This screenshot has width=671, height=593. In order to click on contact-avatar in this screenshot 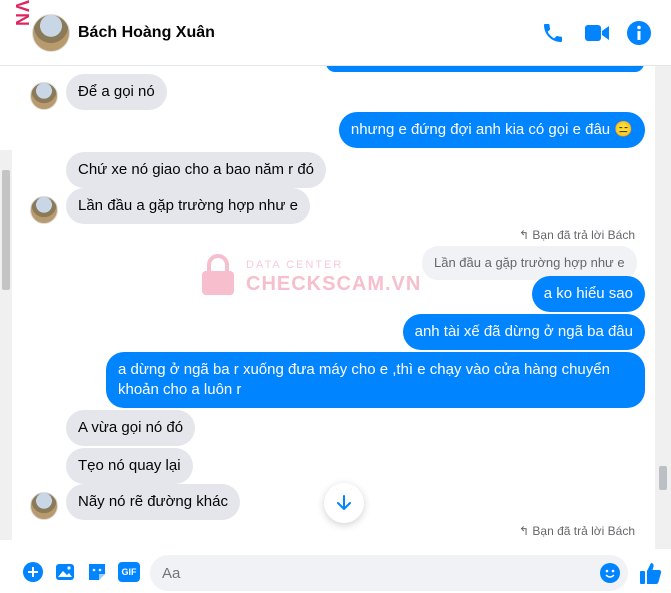, I will do `click(51, 33)`.